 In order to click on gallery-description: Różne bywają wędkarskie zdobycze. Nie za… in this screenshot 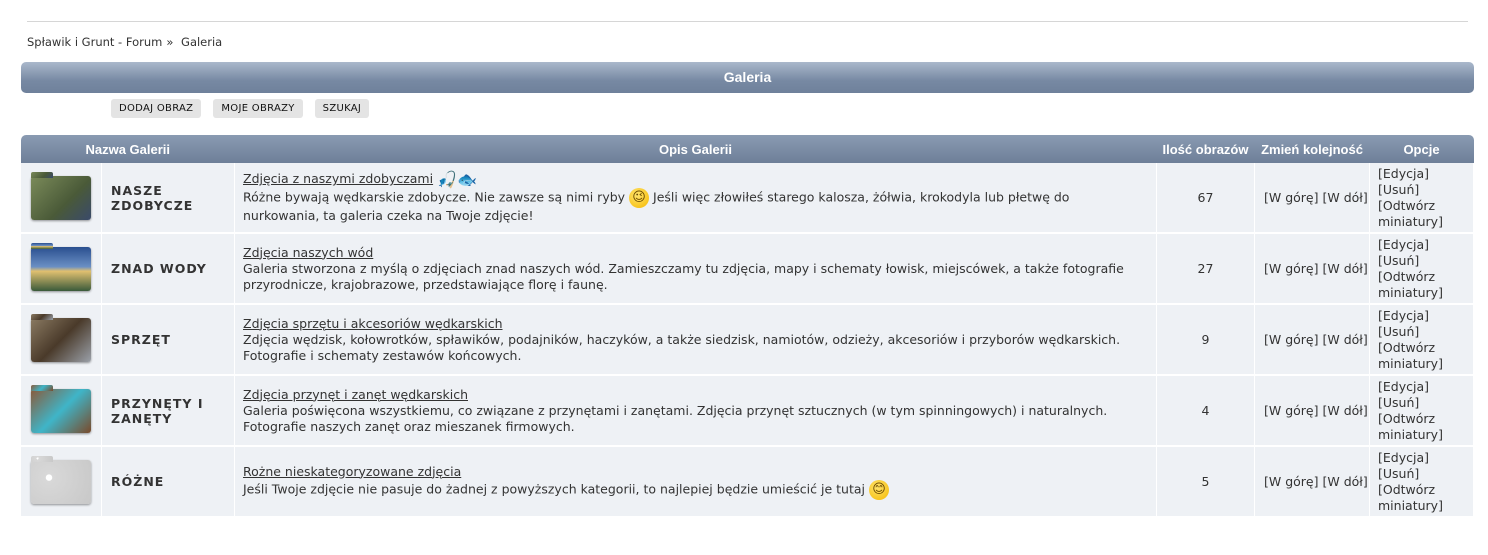, I will do `click(434, 197)`.